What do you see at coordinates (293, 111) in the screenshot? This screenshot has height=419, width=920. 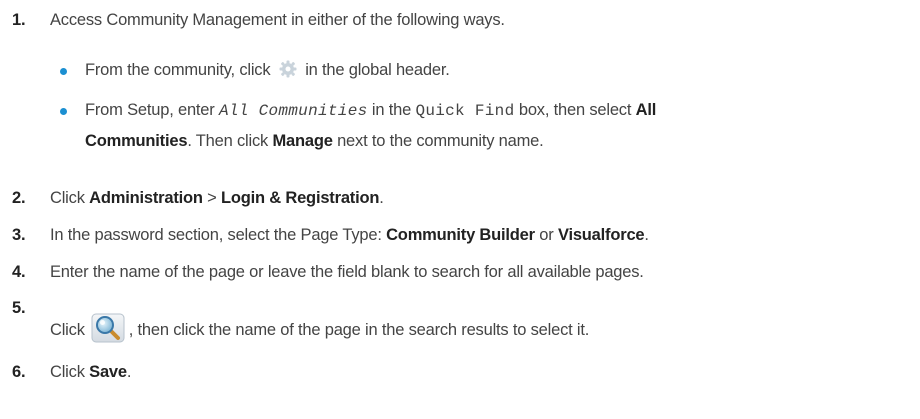 I see `code-all-communities: All Communities` at bounding box center [293, 111].